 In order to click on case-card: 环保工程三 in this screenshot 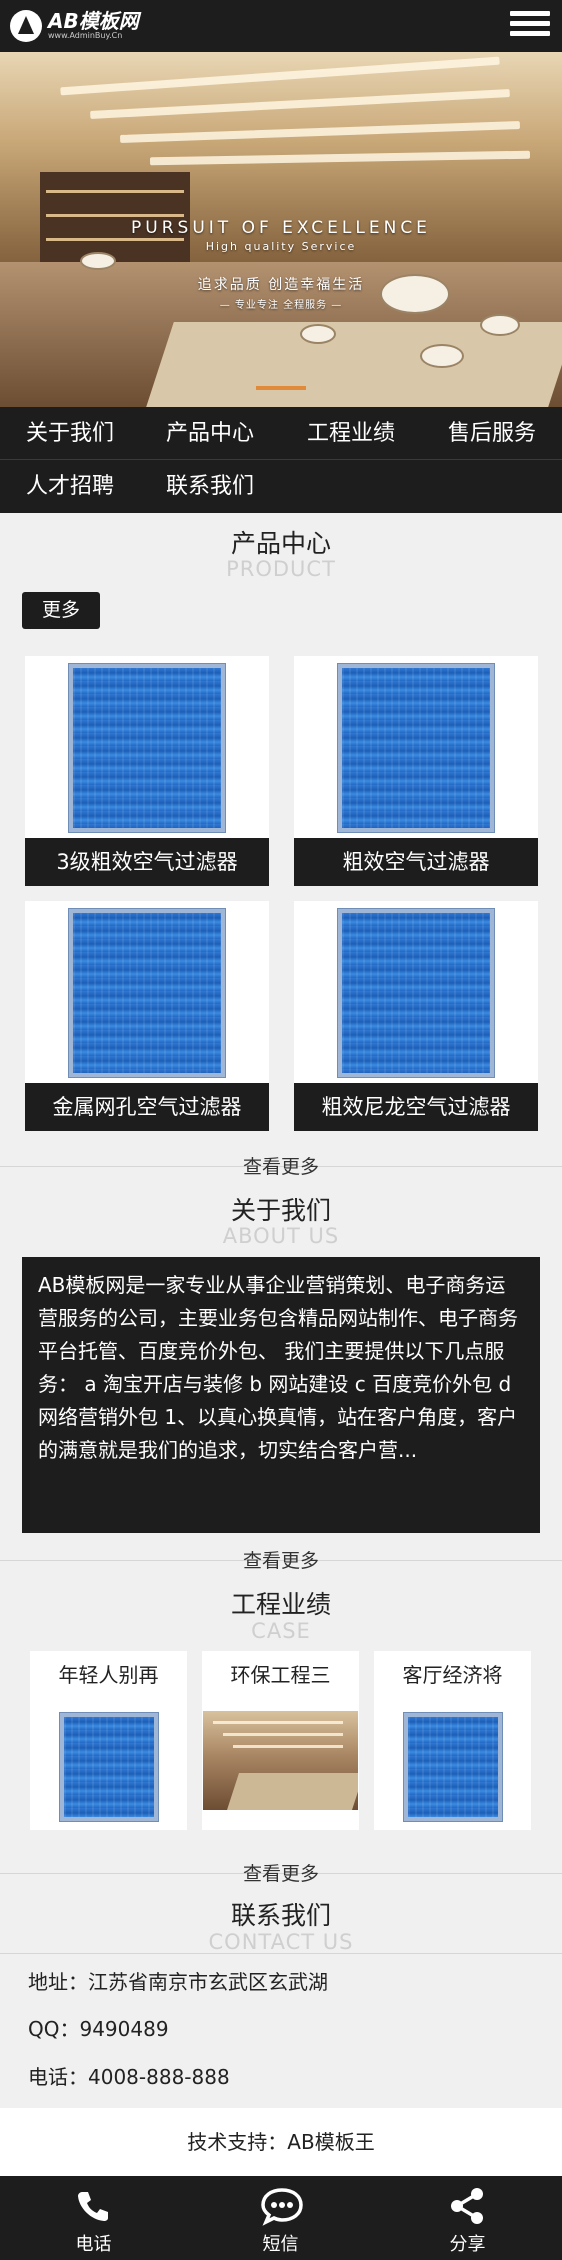, I will do `click(280, 1740)`.